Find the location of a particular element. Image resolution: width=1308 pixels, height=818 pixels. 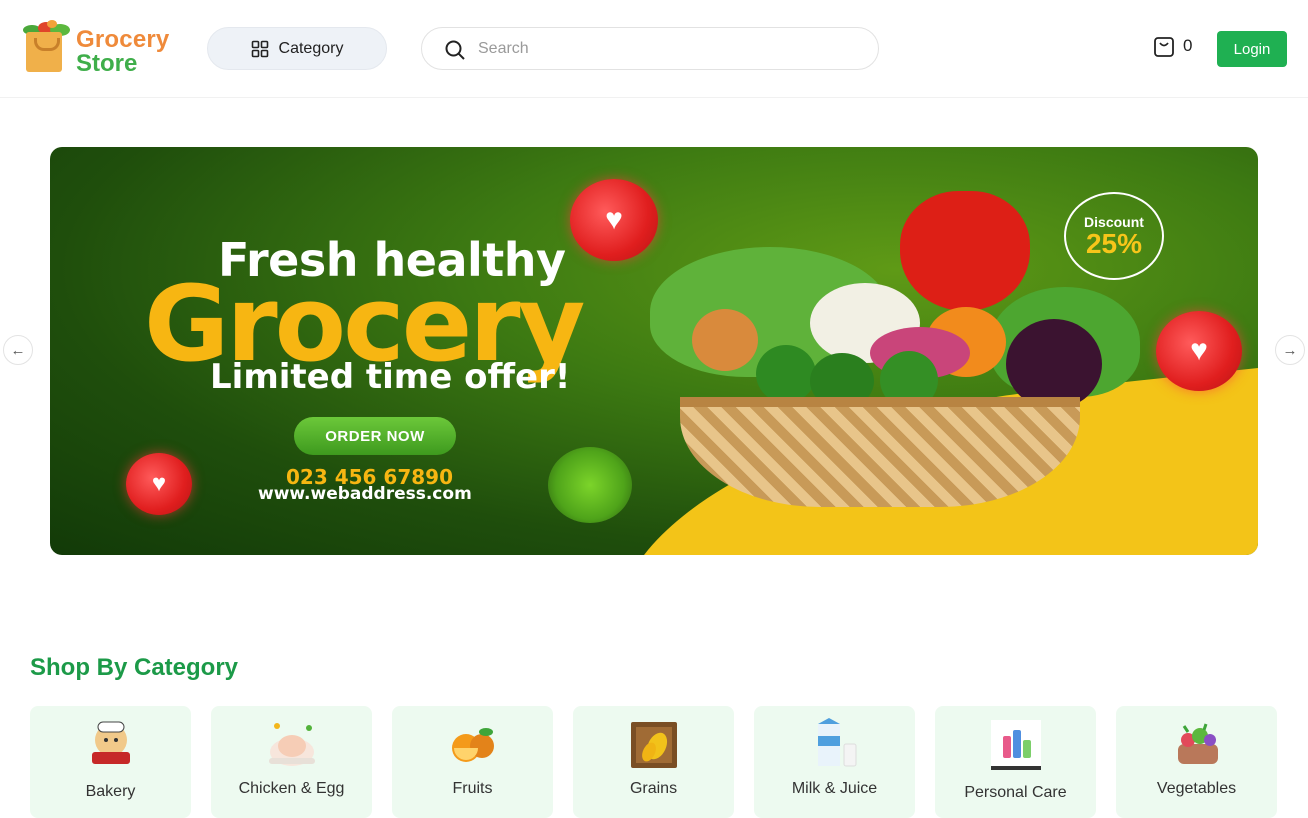

category-label: Personal Care is located at coordinates (1015, 792).